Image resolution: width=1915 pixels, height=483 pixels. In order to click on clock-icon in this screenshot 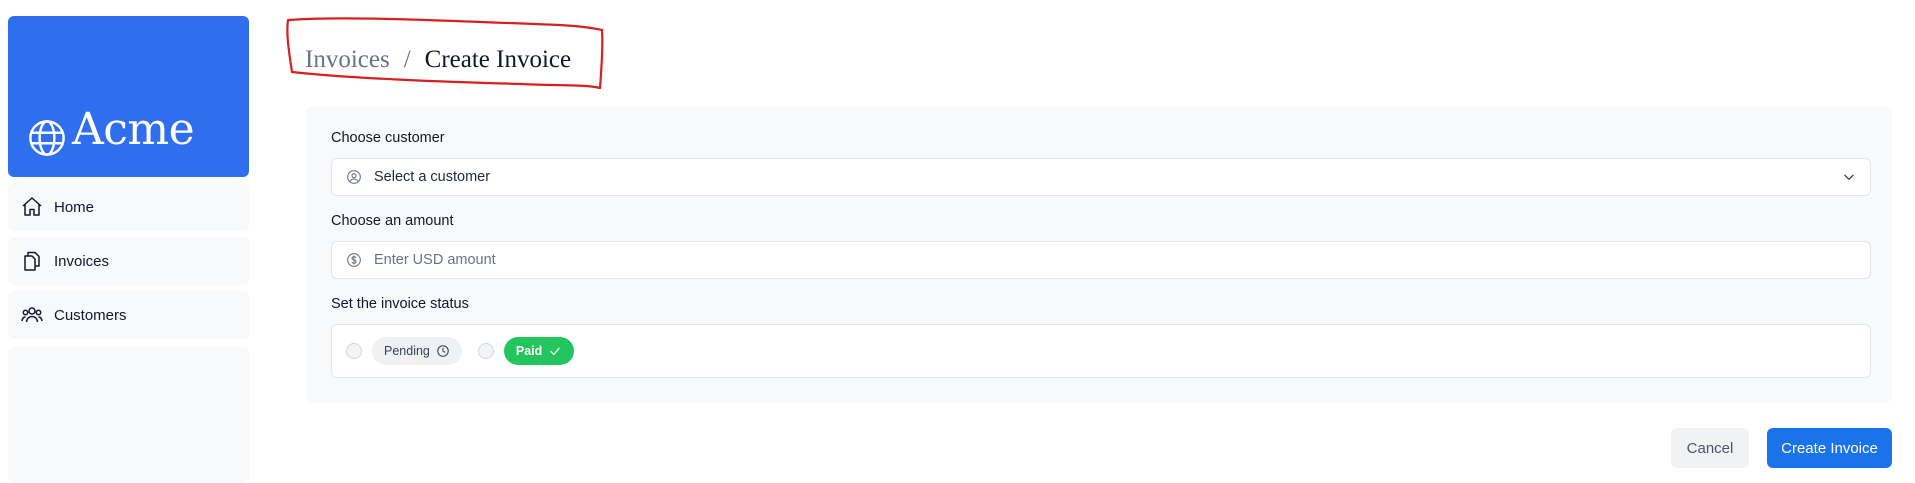, I will do `click(443, 351)`.